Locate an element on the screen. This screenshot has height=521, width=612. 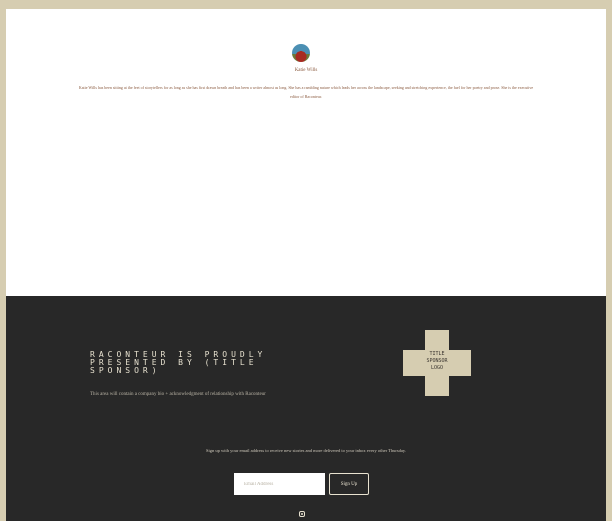
logo-text-line-1: TITLE is located at coordinates (437, 354).